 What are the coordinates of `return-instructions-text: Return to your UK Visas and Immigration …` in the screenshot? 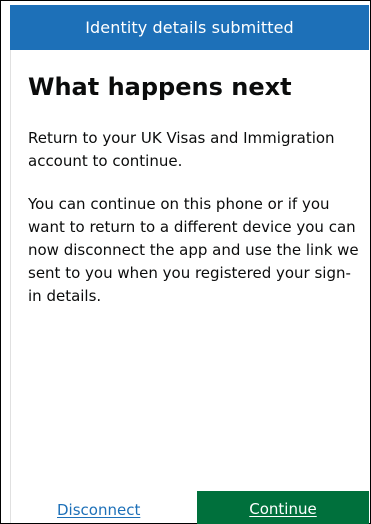 It's located at (181, 149).